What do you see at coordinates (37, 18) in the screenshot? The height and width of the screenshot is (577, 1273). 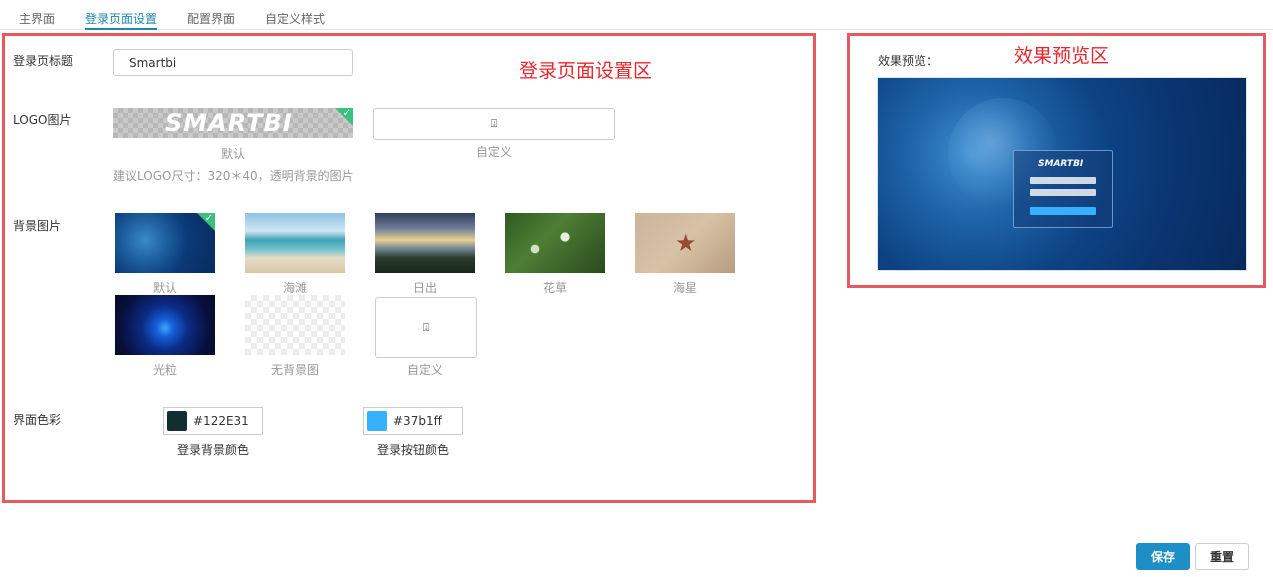 I see `tab-main: 主界面` at bounding box center [37, 18].